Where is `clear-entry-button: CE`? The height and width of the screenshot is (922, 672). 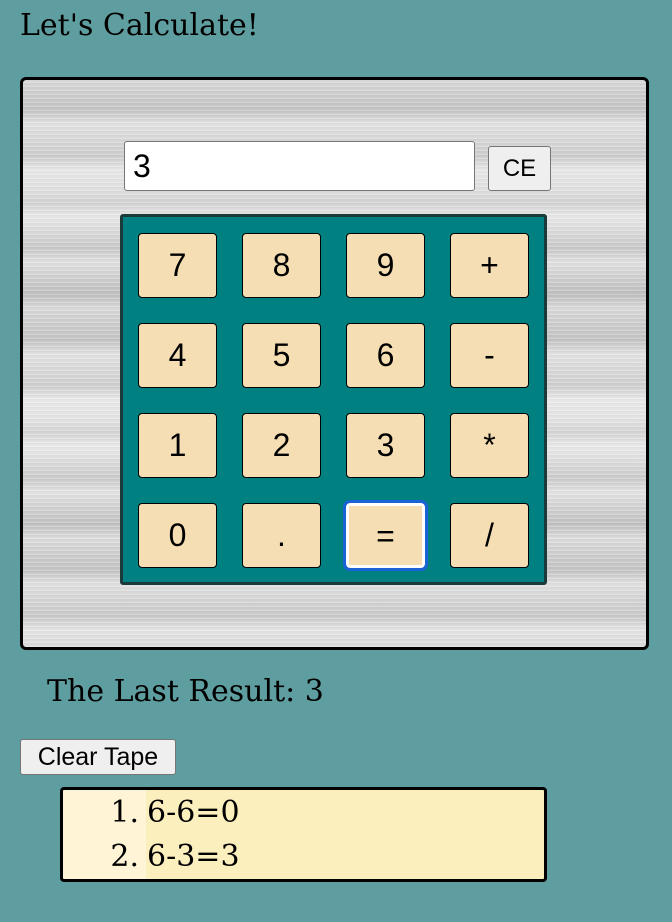 clear-entry-button: CE is located at coordinates (519, 168).